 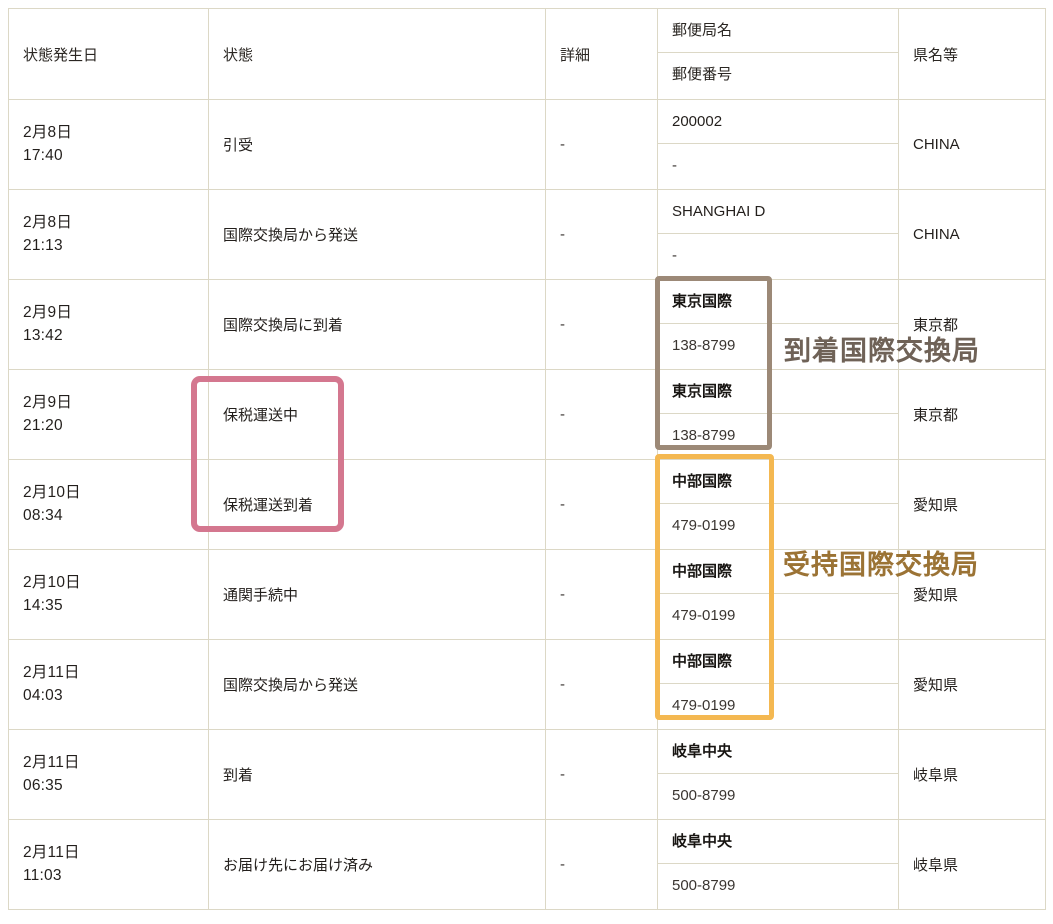 I want to click on event-time: 11:03, so click(x=42, y=875).